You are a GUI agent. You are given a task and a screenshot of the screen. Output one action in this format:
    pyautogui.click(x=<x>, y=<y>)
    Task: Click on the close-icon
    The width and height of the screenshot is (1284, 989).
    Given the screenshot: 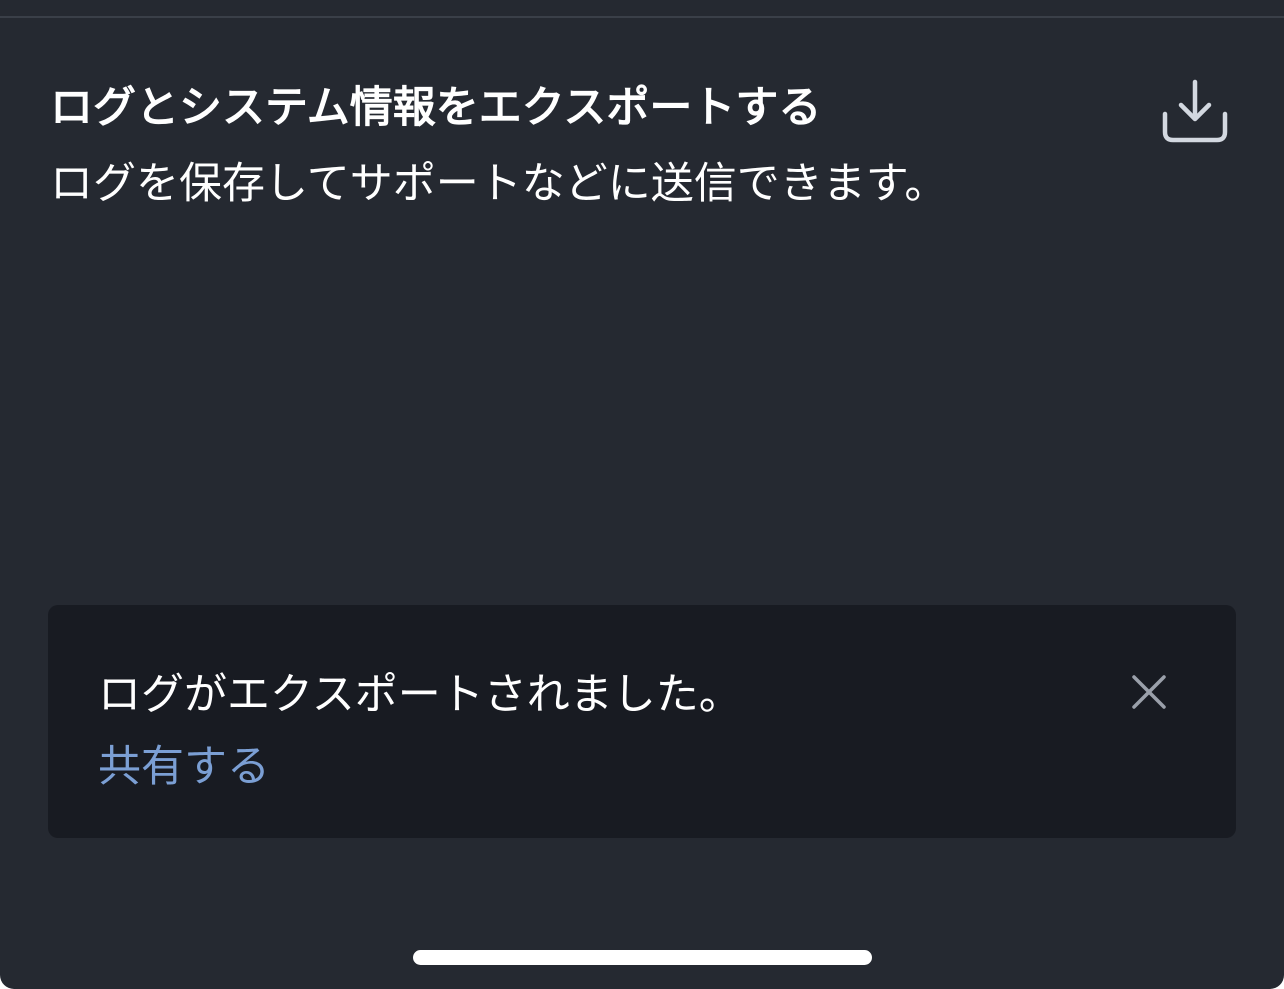 What is the action you would take?
    pyautogui.click(x=1149, y=692)
    